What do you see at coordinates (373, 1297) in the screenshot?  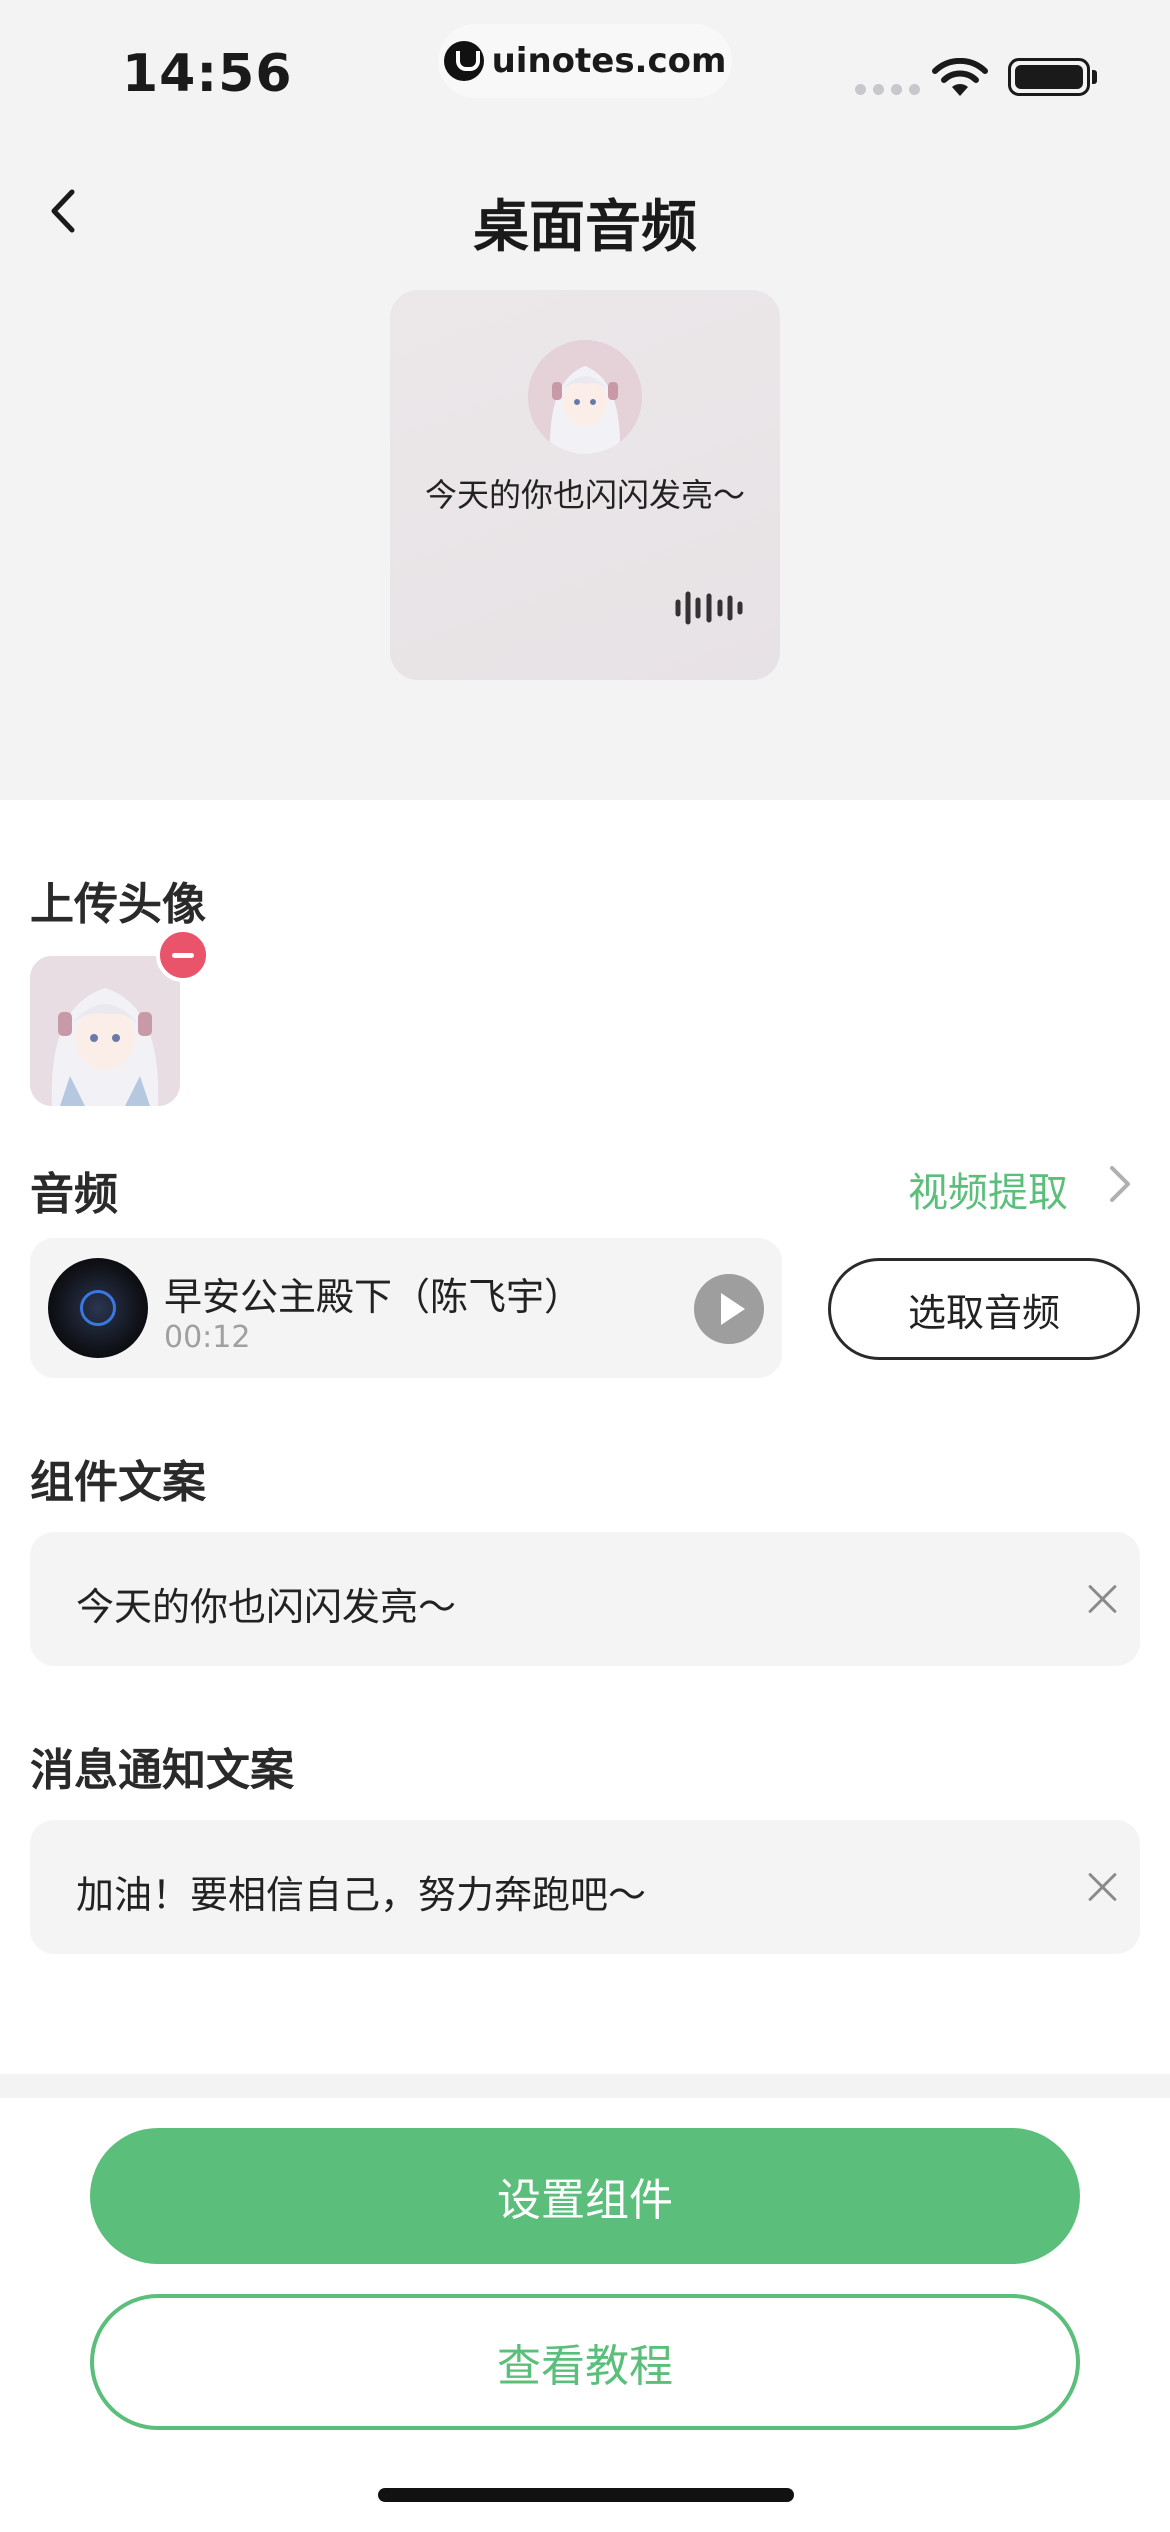 I see `track-title: 早安公主殿下（陈飞宇）` at bounding box center [373, 1297].